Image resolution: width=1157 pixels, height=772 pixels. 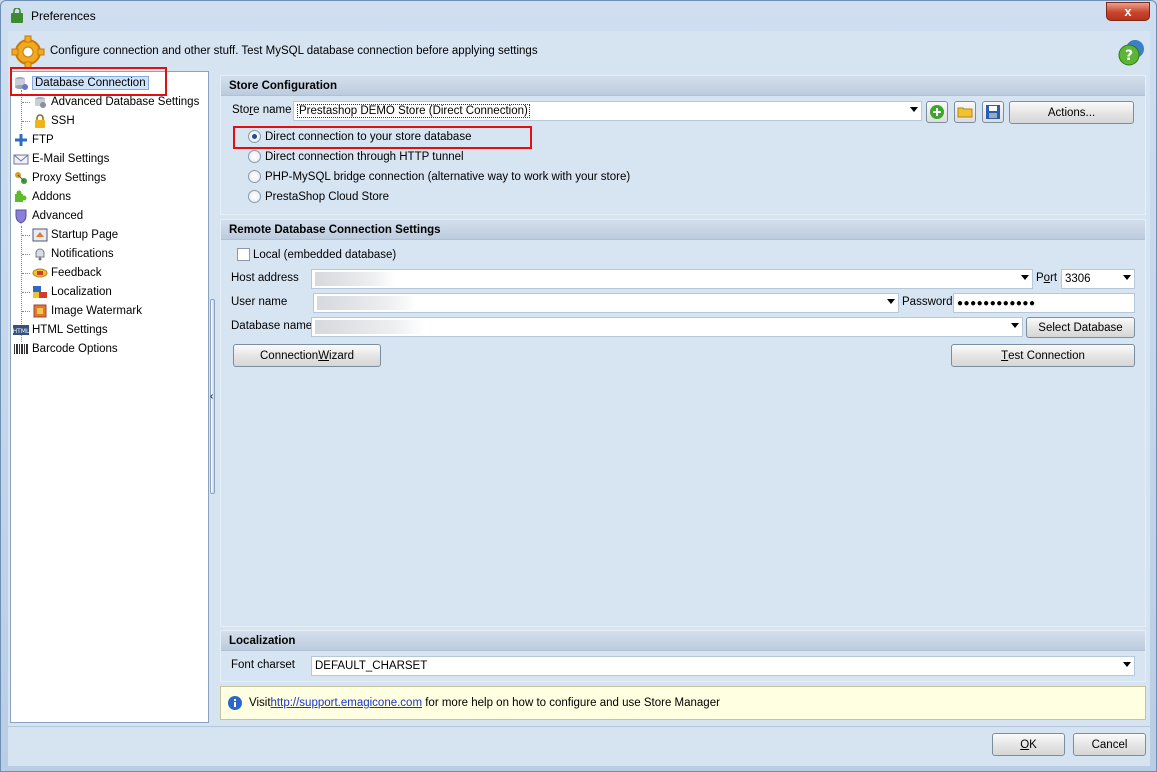 I want to click on connection-wizard-button: Connection Wizard, so click(x=307, y=355).